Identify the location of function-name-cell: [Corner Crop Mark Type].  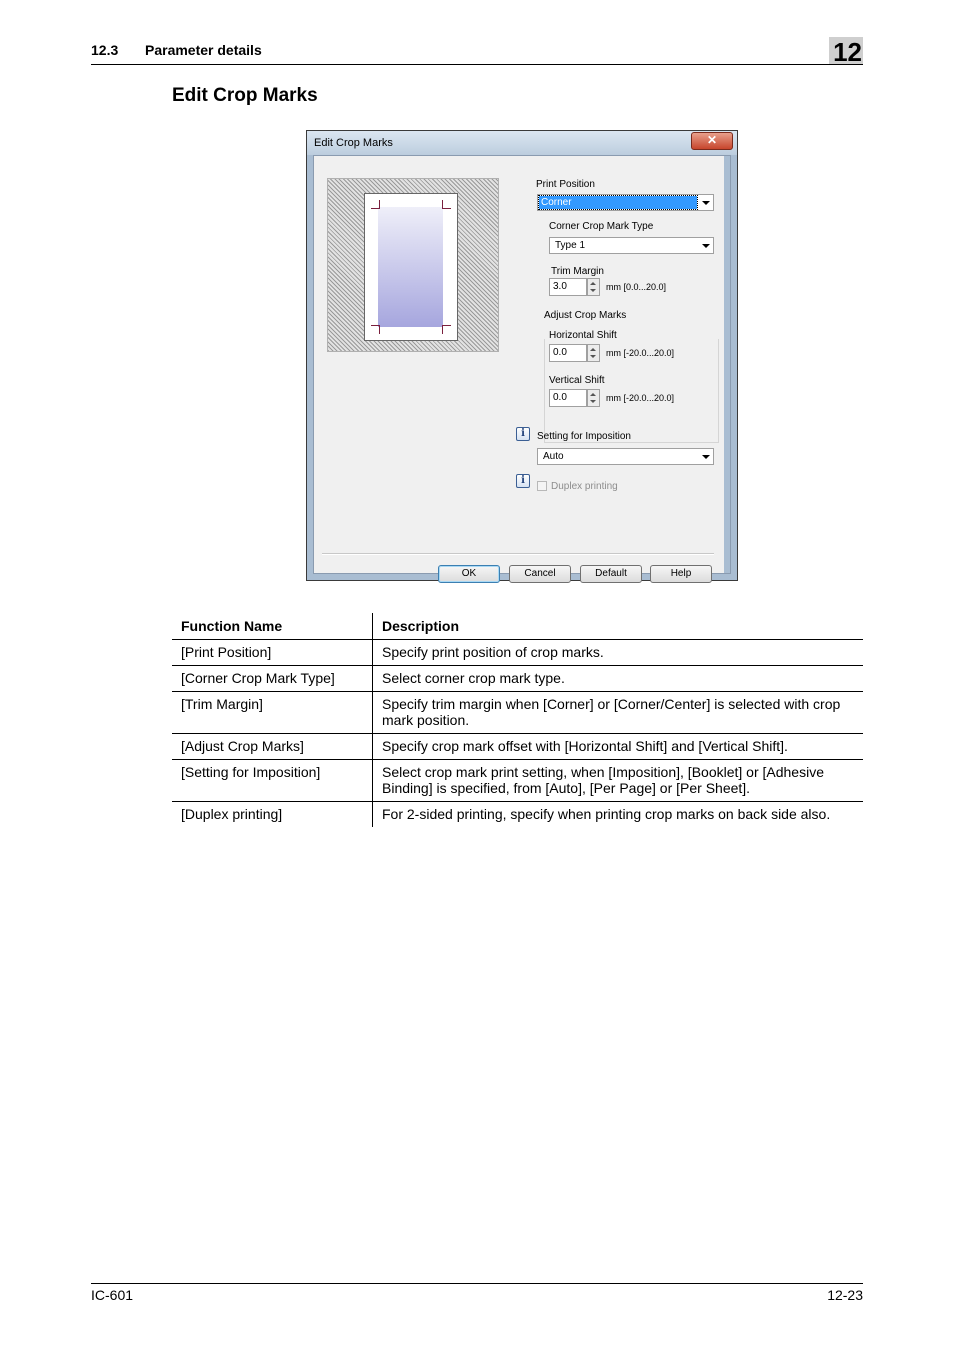
(272, 678).